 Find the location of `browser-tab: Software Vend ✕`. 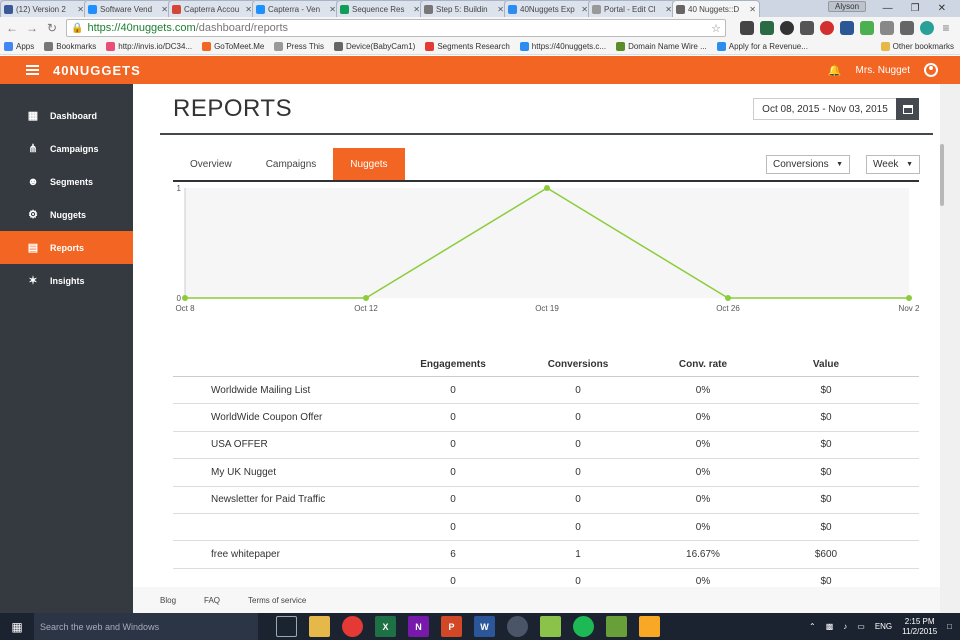

browser-tab: Software Vend ✕ is located at coordinates (128, 8).